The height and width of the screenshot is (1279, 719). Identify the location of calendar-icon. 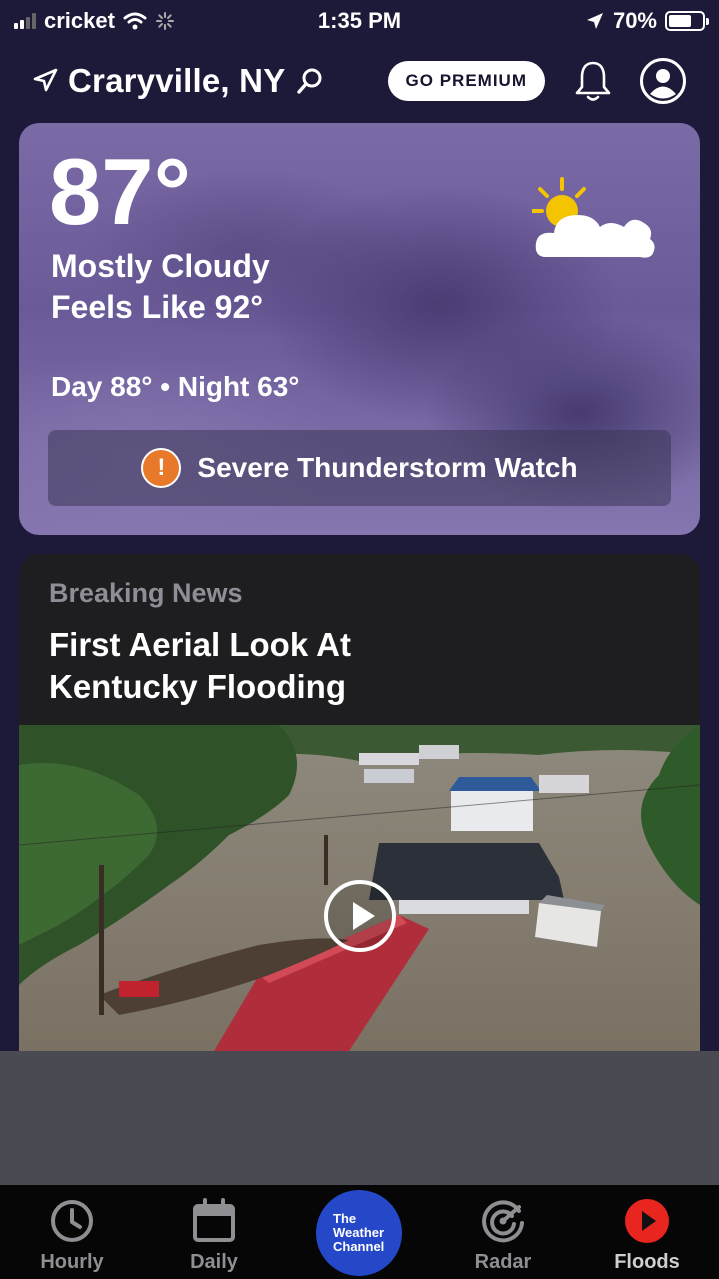
(214, 1220).